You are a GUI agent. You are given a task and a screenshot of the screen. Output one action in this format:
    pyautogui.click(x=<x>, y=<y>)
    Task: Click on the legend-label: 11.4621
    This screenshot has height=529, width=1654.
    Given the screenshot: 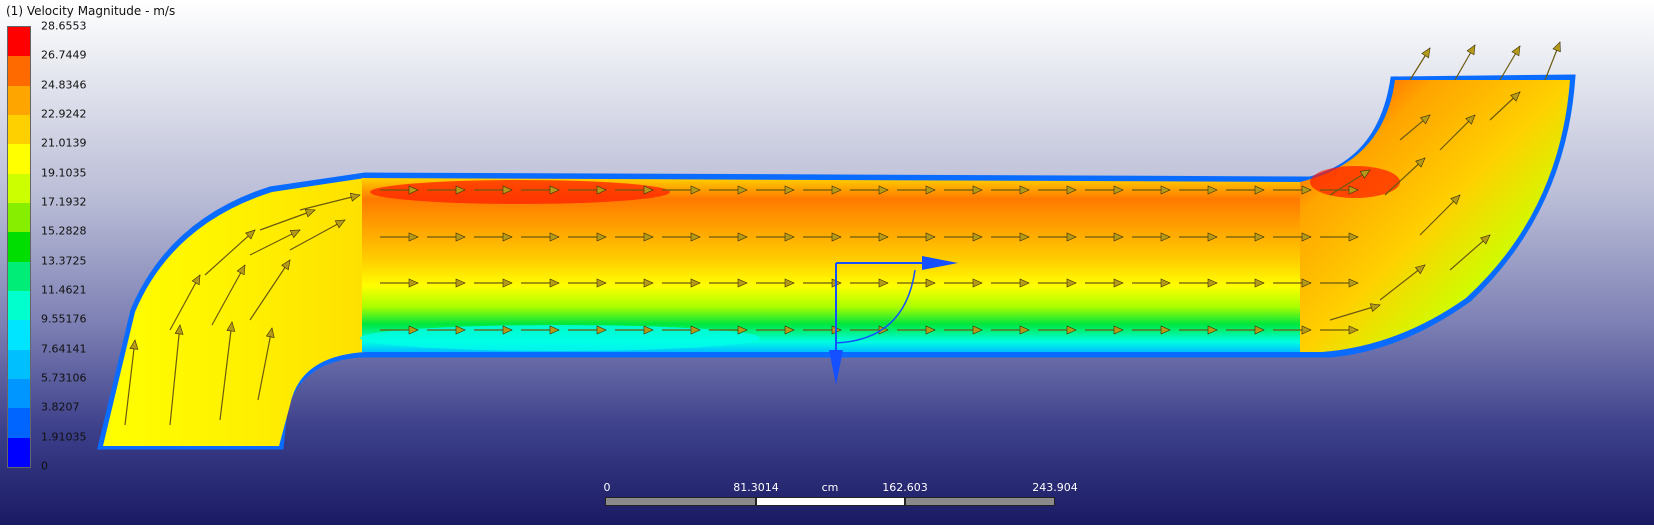 What is the action you would take?
    pyautogui.click(x=64, y=290)
    